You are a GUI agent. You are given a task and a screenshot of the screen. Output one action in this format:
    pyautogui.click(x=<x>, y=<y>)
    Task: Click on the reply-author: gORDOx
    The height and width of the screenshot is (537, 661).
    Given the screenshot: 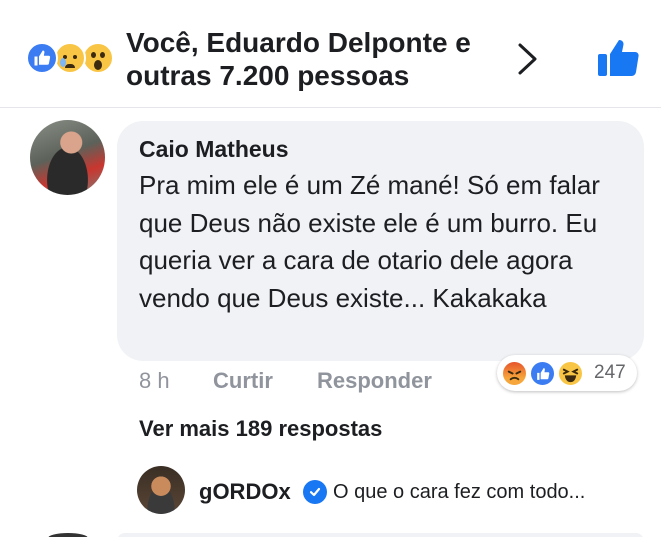 What is the action you would take?
    pyautogui.click(x=245, y=492)
    